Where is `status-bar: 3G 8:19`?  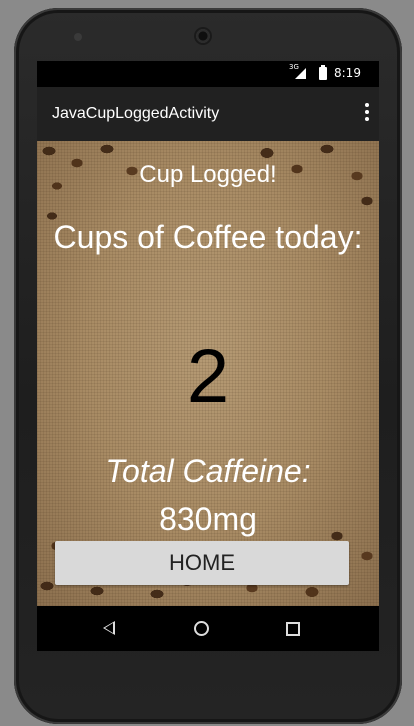 status-bar: 3G 8:19 is located at coordinates (208, 74).